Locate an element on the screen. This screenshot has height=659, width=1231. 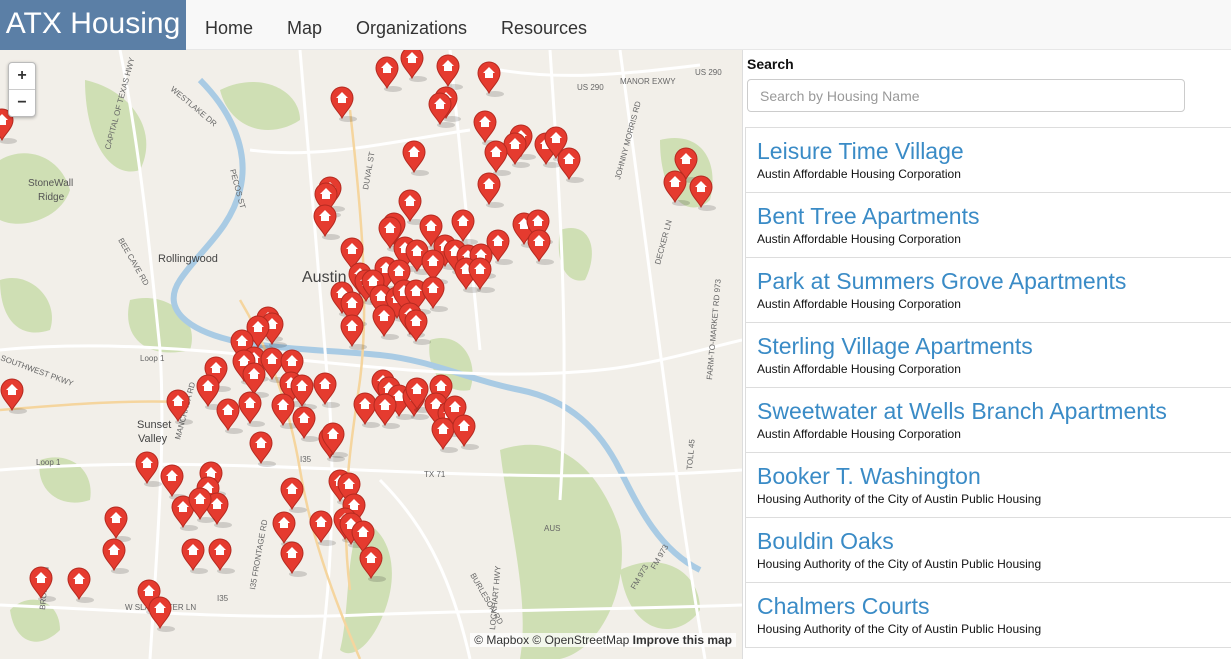
nav-organizations: Organizations is located at coordinates (411, 25).